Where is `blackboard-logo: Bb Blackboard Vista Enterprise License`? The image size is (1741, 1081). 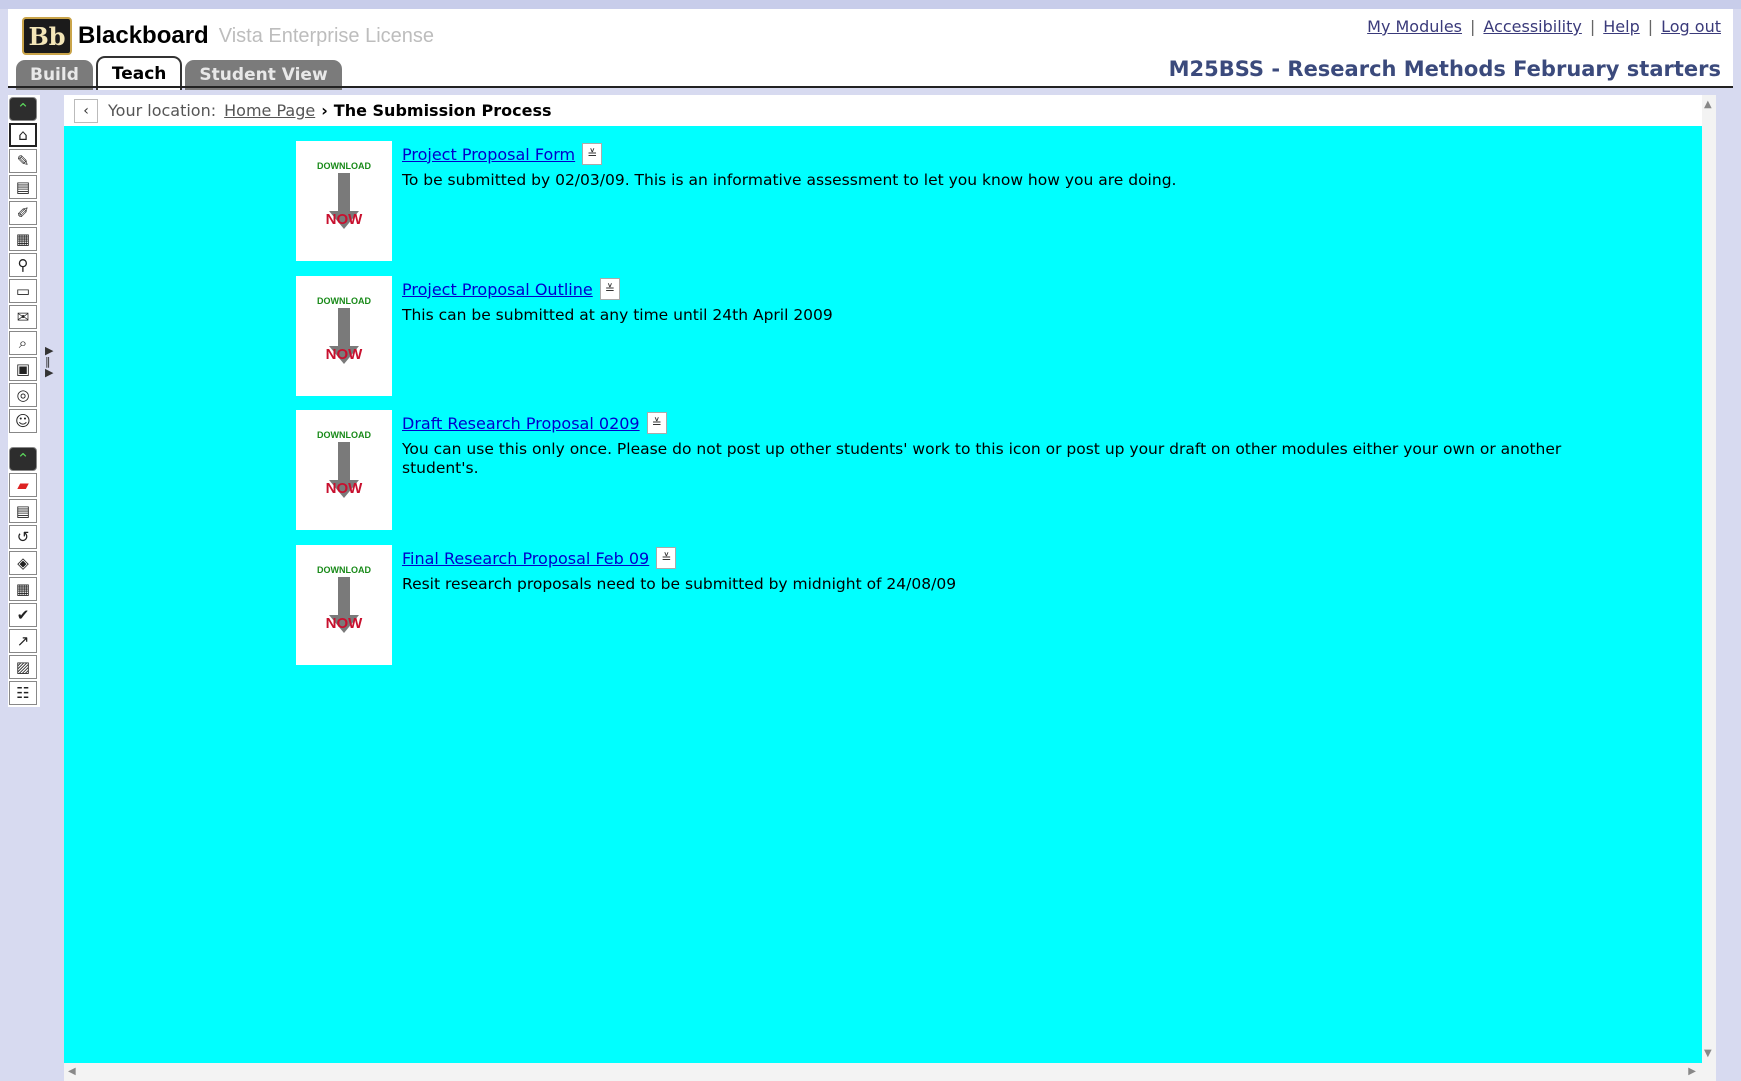 blackboard-logo: Bb Blackboard Vista Enterprise License is located at coordinates (228, 36).